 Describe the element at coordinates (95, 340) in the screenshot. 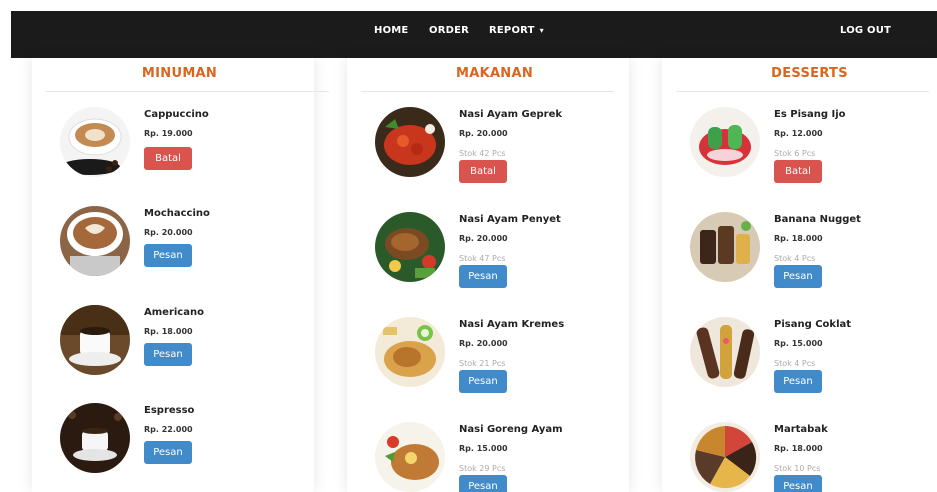

I see `americano-image` at that location.